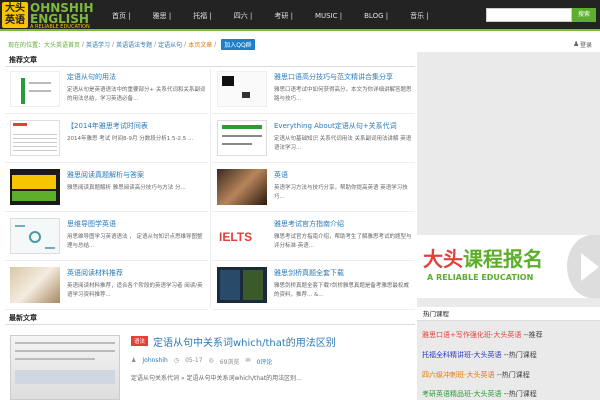  What do you see at coordinates (328, 16) in the screenshot?
I see `nav-item-music: MUSIC |` at bounding box center [328, 16].